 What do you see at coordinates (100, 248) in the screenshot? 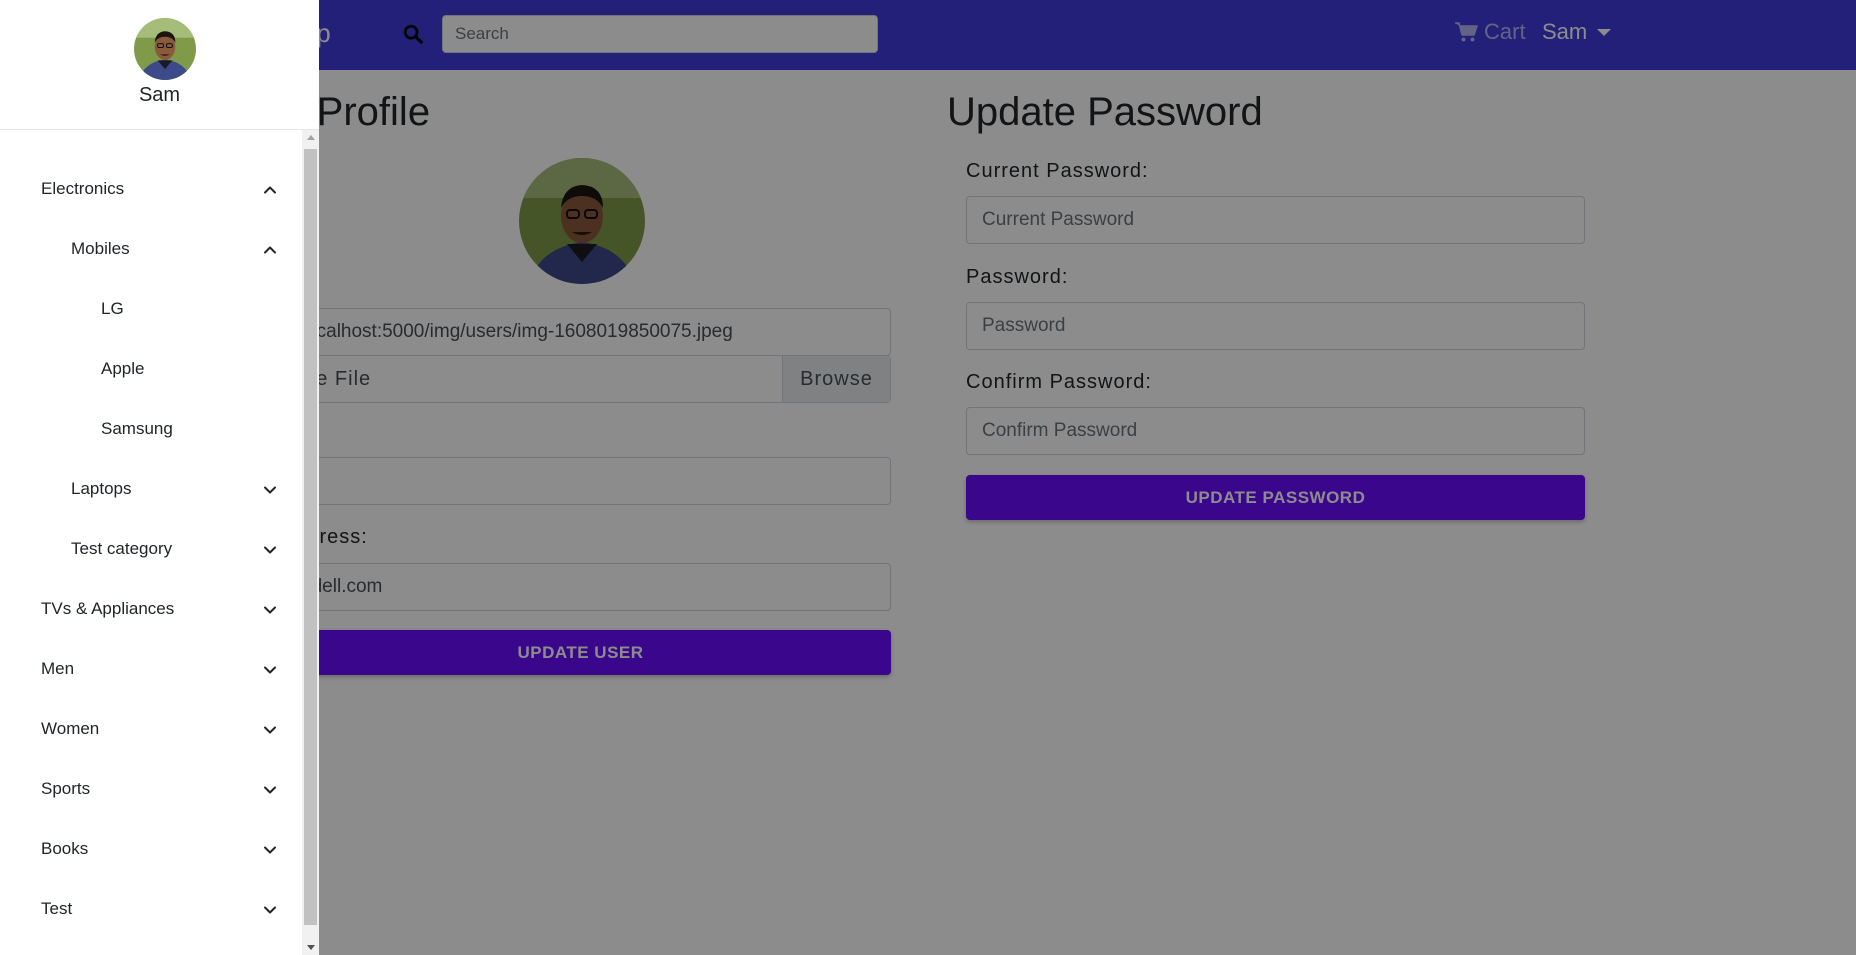
I see `sidebar-item-label: Mobiles` at bounding box center [100, 248].